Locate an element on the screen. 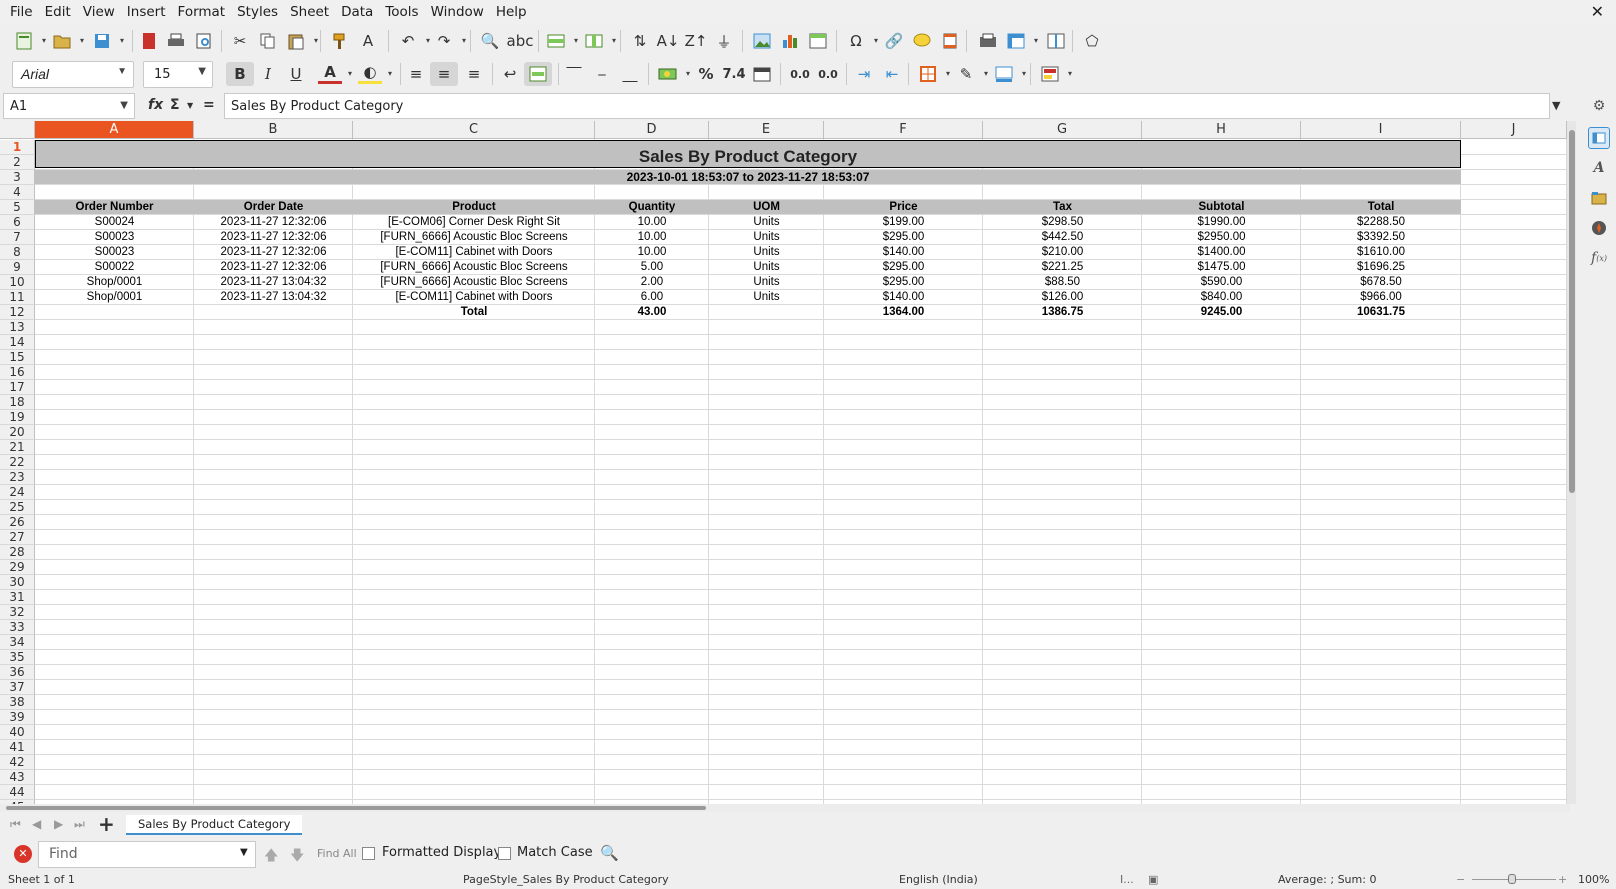 The width and height of the screenshot is (1616, 889). row-header-13: 13 is located at coordinates (17, 327).